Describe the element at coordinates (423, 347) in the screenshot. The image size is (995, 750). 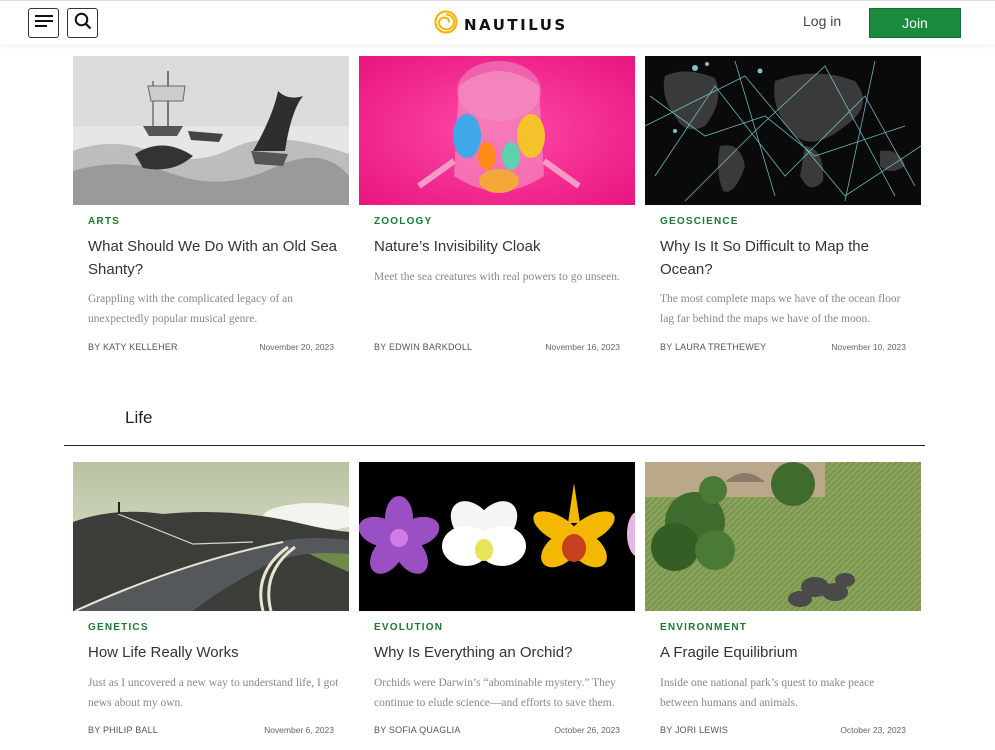
I see `article-byline: BY EDWIN BARKDOLL` at that location.